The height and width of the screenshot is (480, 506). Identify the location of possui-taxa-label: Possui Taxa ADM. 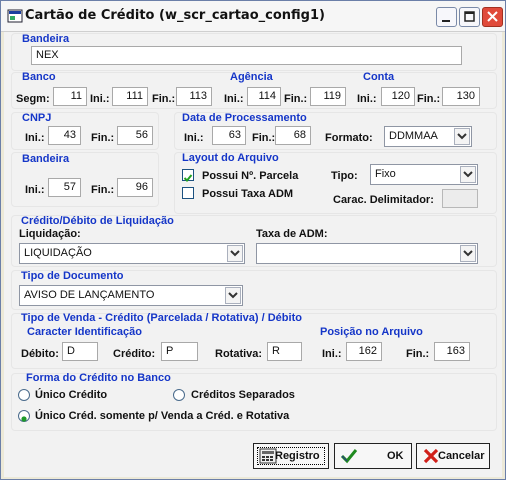
(248, 194).